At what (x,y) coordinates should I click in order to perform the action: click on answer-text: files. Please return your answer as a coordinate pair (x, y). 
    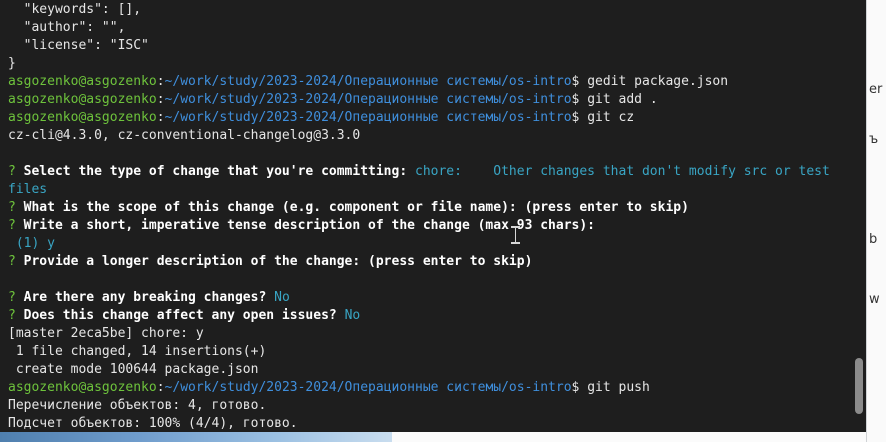
    Looking at the image, I should click on (28, 189).